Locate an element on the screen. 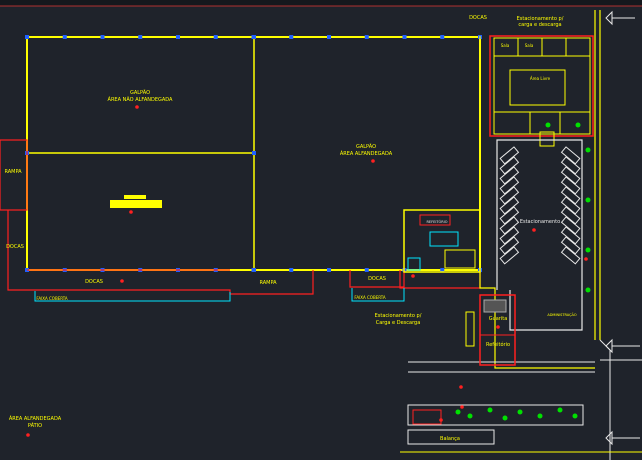 Image resolution: width=642 pixels, height=460 pixels. docas-zone is located at coordinates (244, 252).